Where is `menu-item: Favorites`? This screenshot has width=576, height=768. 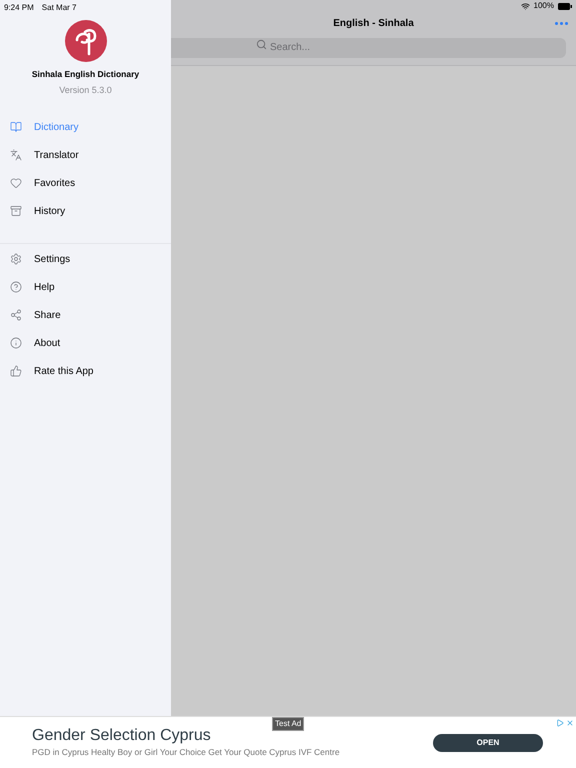 menu-item: Favorites is located at coordinates (85, 183).